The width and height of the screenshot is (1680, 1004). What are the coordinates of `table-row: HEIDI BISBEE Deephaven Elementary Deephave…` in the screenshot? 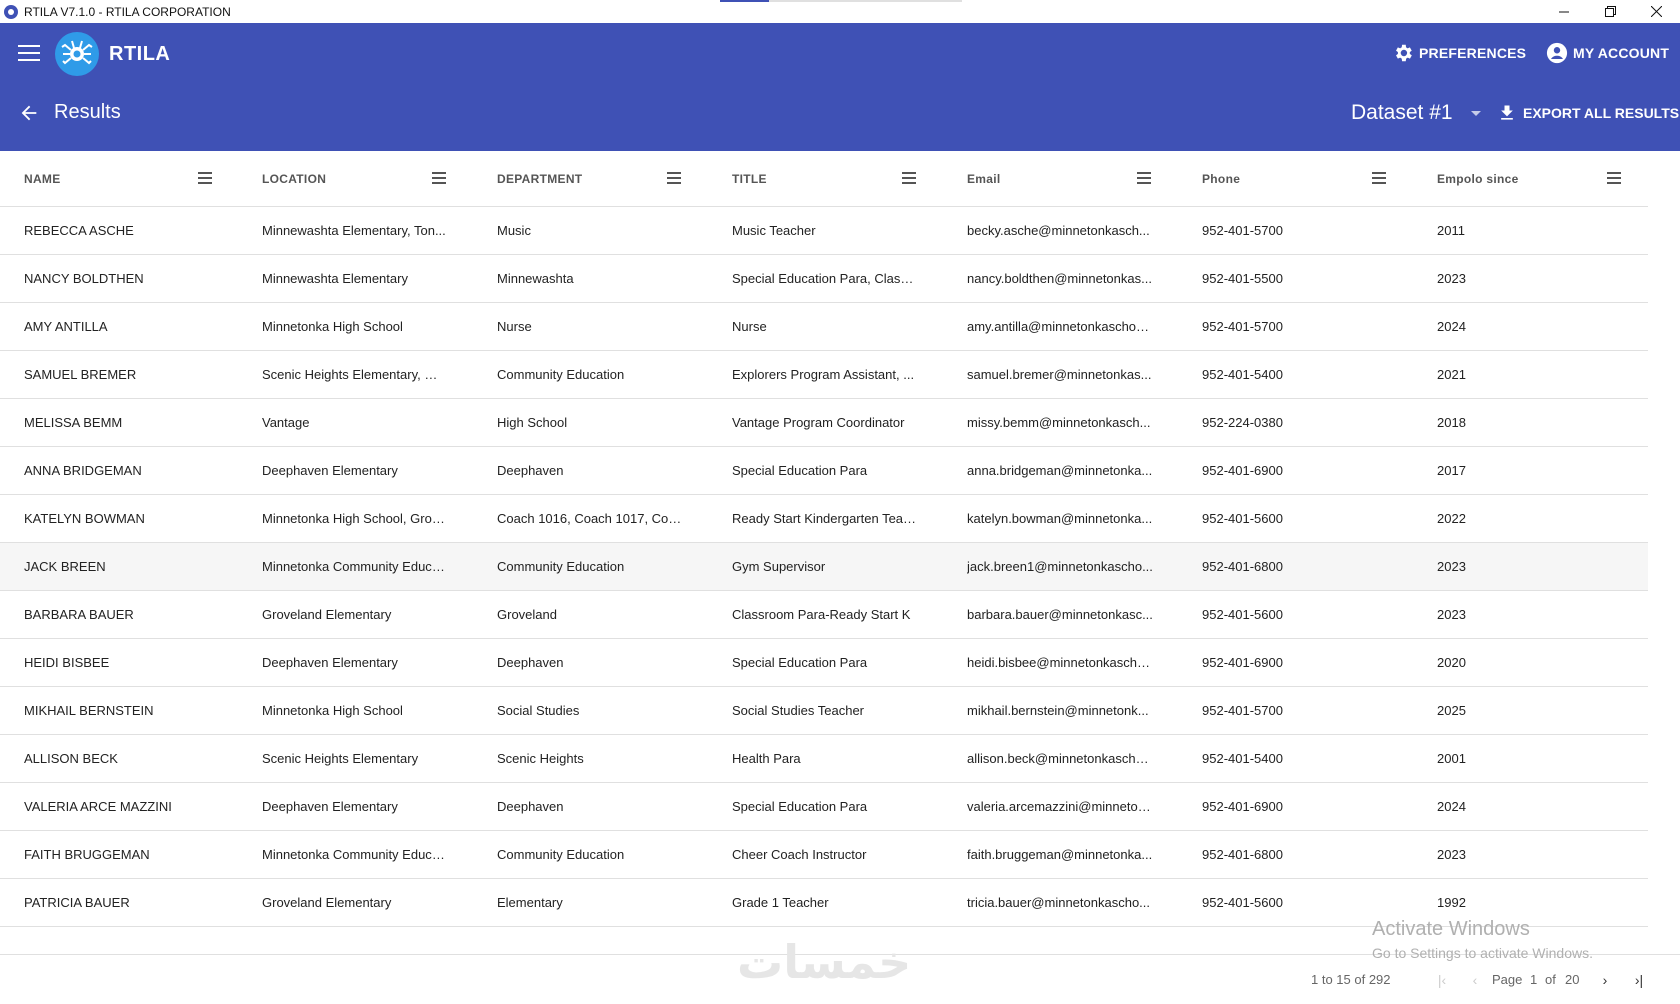 It's located at (824, 663).